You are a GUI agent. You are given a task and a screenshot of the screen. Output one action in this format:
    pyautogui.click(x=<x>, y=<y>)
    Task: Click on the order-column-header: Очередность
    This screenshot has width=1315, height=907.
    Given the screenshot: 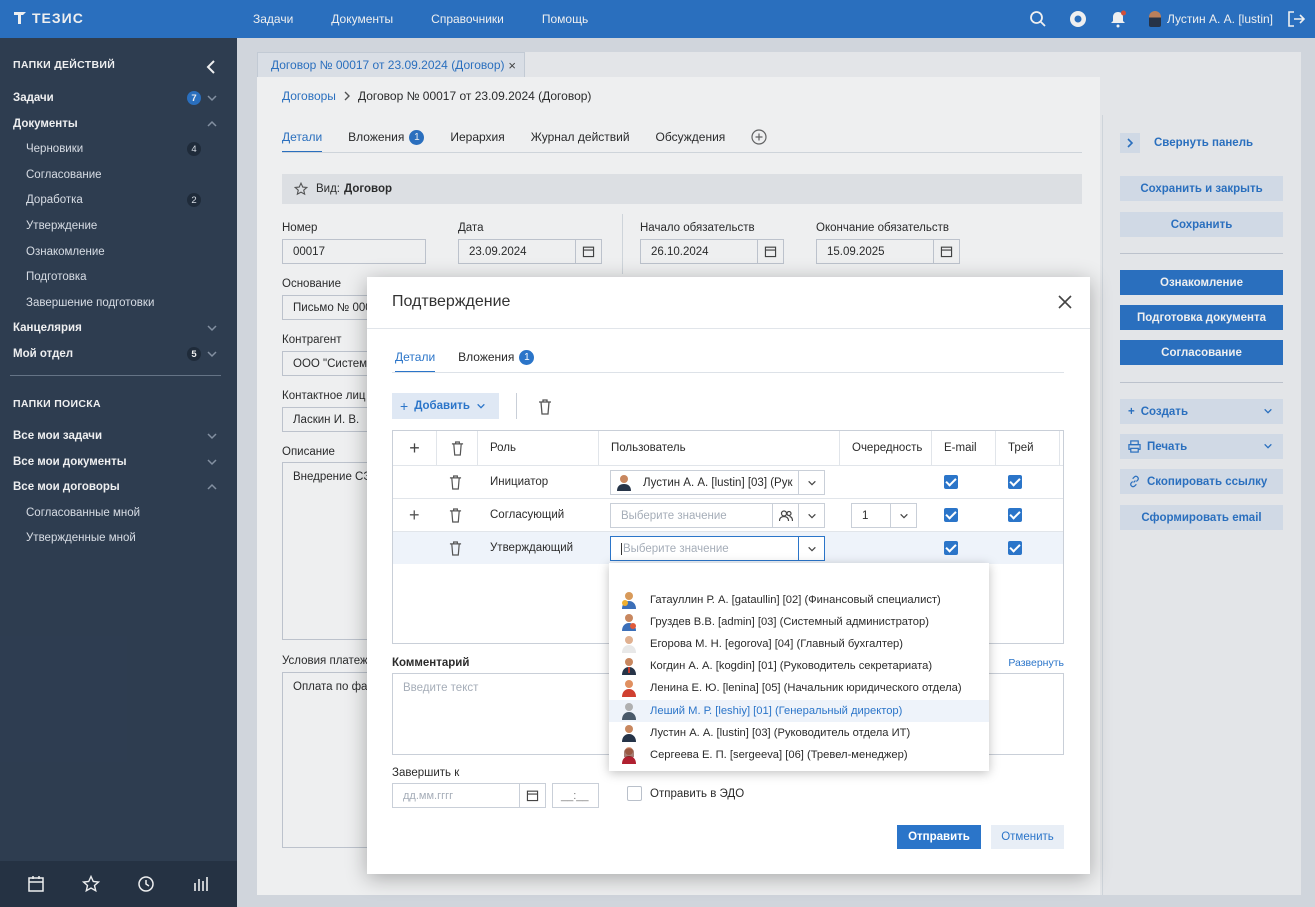 What is the action you would take?
    pyautogui.click(x=886, y=448)
    